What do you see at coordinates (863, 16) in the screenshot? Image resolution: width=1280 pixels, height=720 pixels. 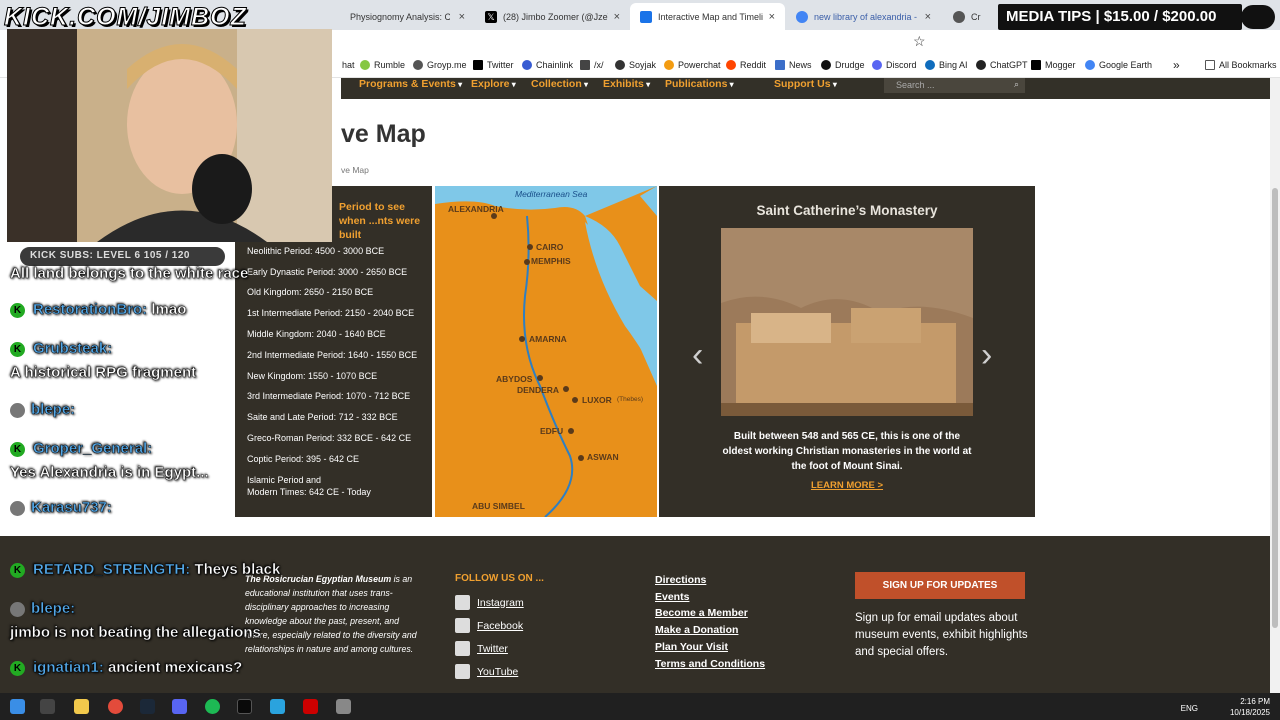 I see `tab-google-search: new library of alexandria - Go ×` at bounding box center [863, 16].